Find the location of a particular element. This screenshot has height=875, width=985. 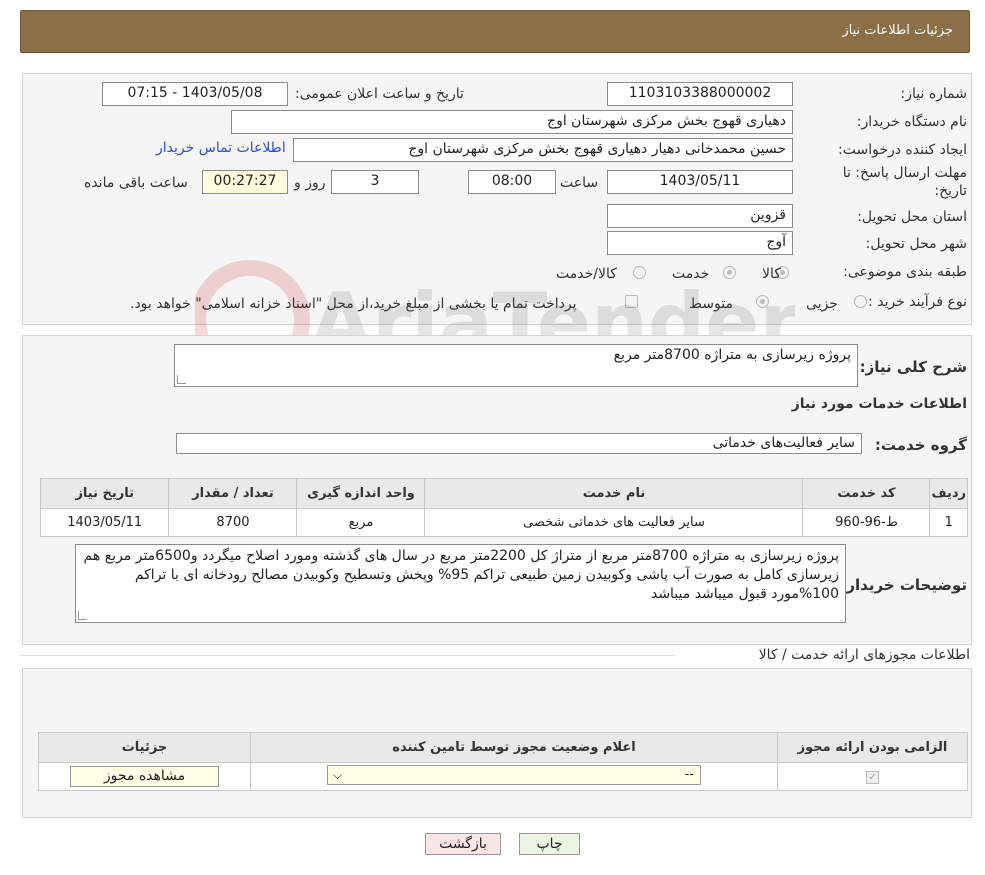

days-field: 3 is located at coordinates (375, 182).